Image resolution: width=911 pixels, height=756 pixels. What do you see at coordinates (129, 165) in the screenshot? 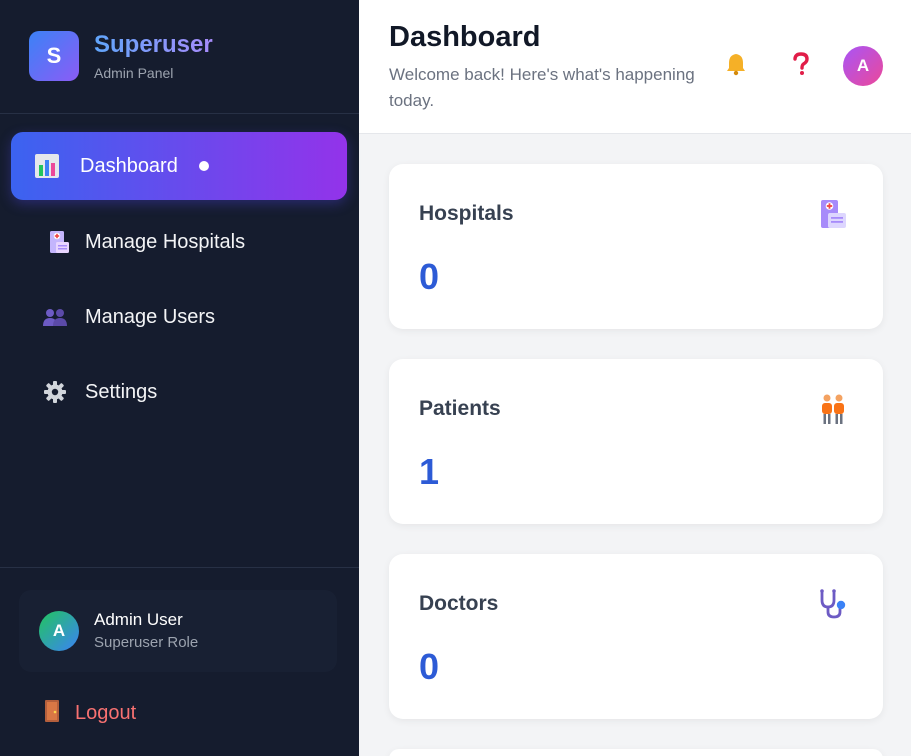
I see `sidebar-item-label: Dashboard` at bounding box center [129, 165].